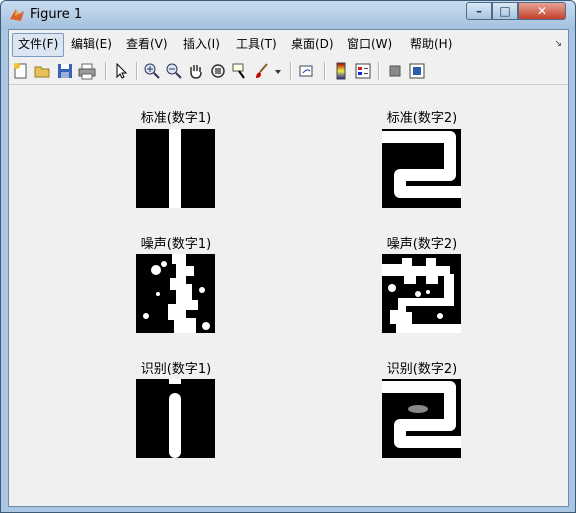 This screenshot has width=576, height=513. I want to click on show-plot-tools-icon, so click(417, 71).